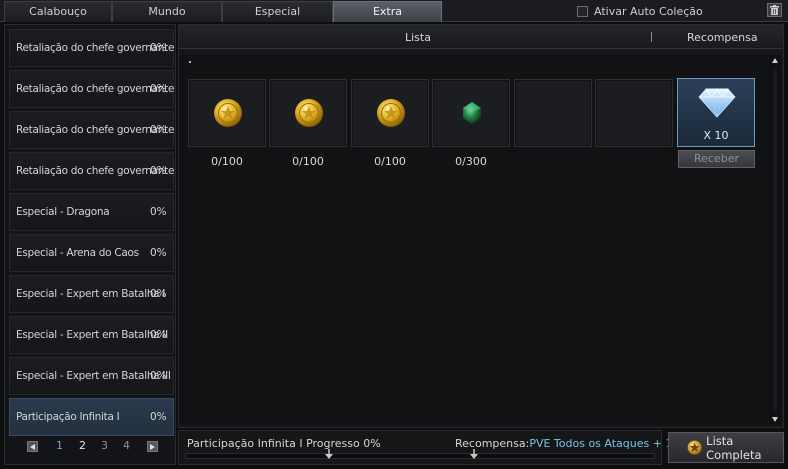 This screenshot has width=788, height=469. I want to click on mission-item: Especial - Expert em Batalha III 0%, so click(91, 376).